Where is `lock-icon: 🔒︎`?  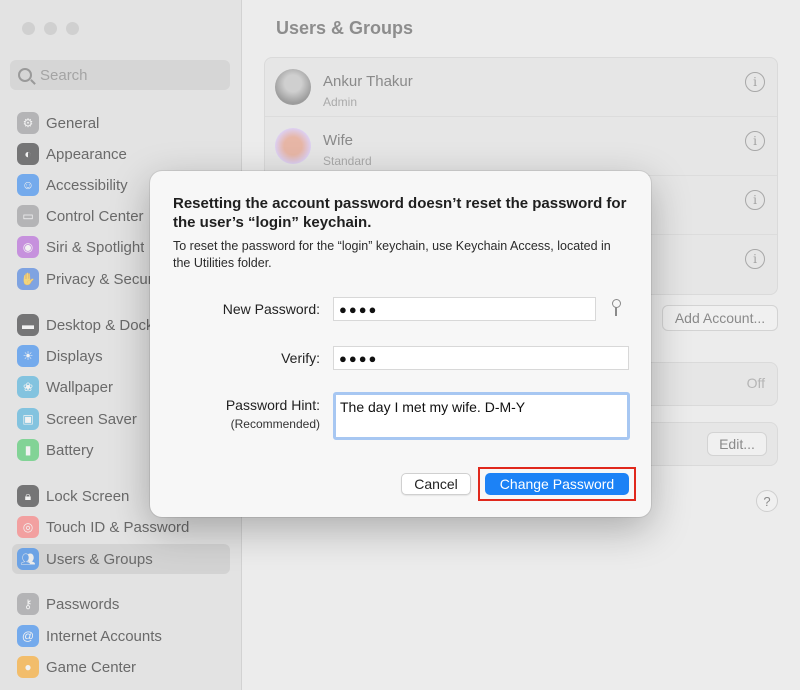
lock-icon: 🔒︎ is located at coordinates (28, 496).